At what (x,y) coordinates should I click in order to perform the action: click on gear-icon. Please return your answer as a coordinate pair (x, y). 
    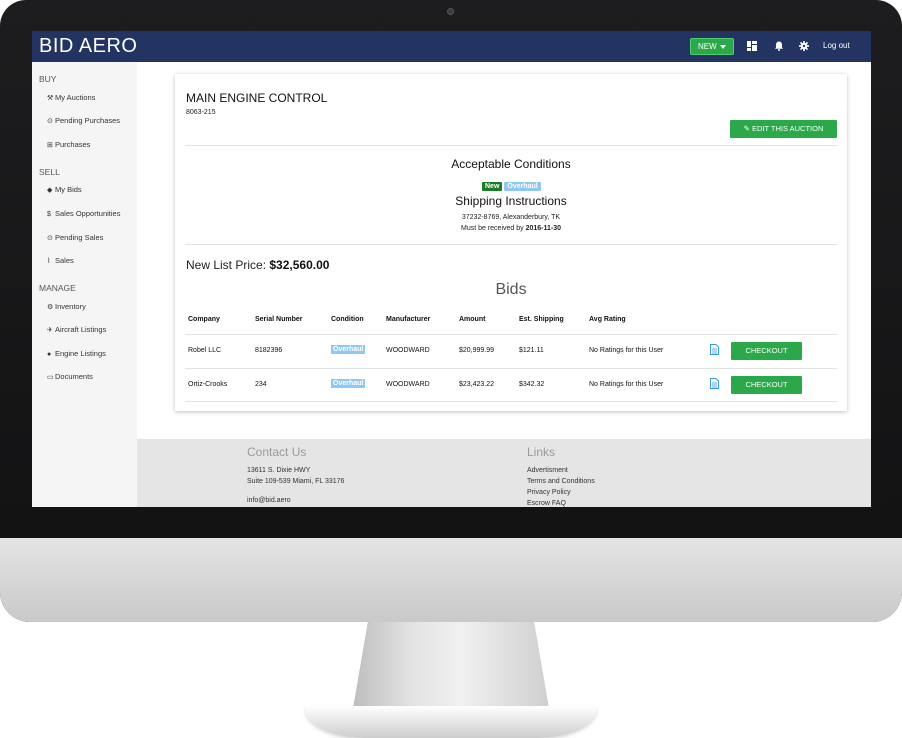
    Looking at the image, I should click on (804, 46).